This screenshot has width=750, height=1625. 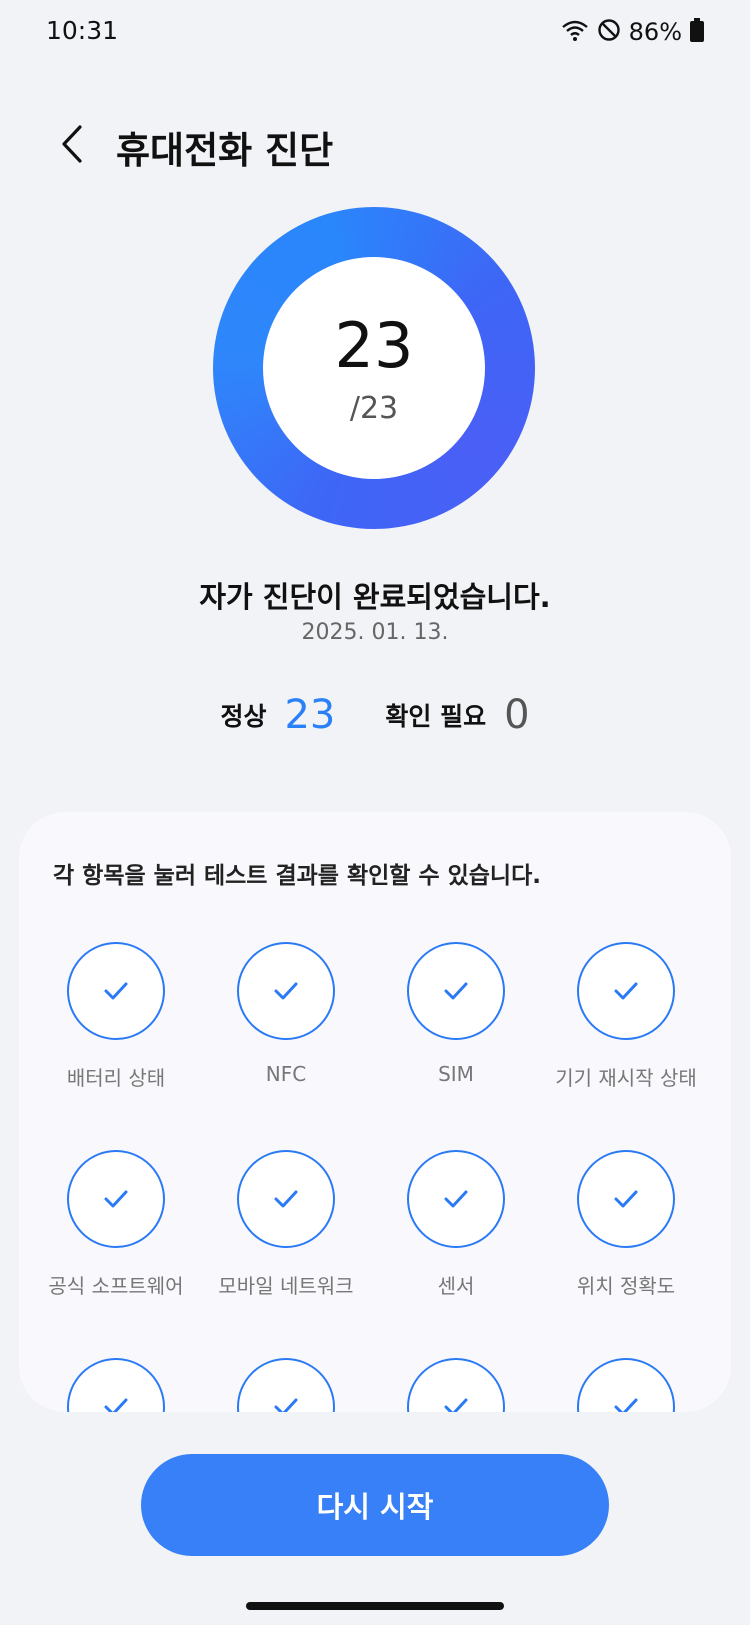 What do you see at coordinates (436, 716) in the screenshot?
I see `check-needed-label: 확인 필요` at bounding box center [436, 716].